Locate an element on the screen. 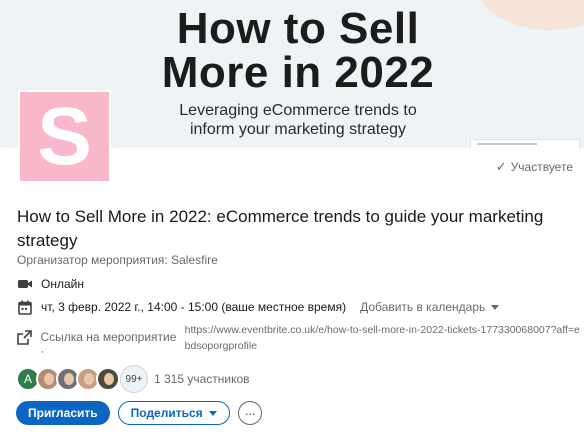 This screenshot has width=584, height=438. attending-label: Участвуете is located at coordinates (541, 167).